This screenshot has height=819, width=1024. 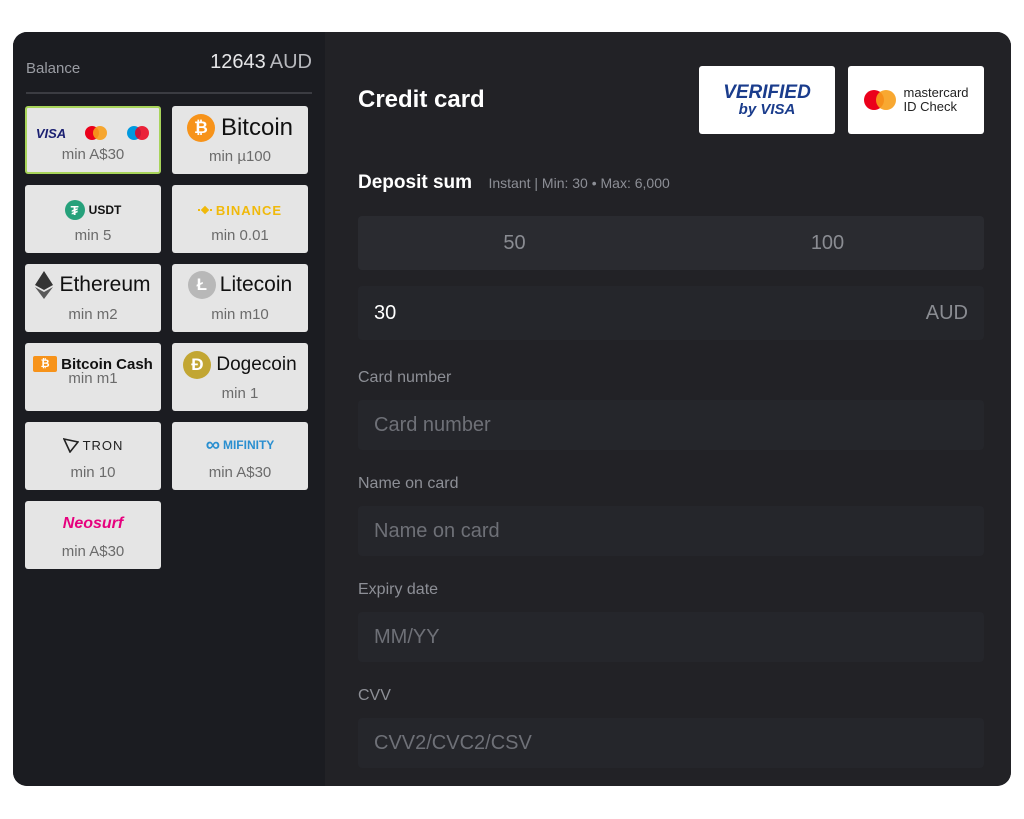 What do you see at coordinates (240, 393) in the screenshot?
I see `method-min: min 1` at bounding box center [240, 393].